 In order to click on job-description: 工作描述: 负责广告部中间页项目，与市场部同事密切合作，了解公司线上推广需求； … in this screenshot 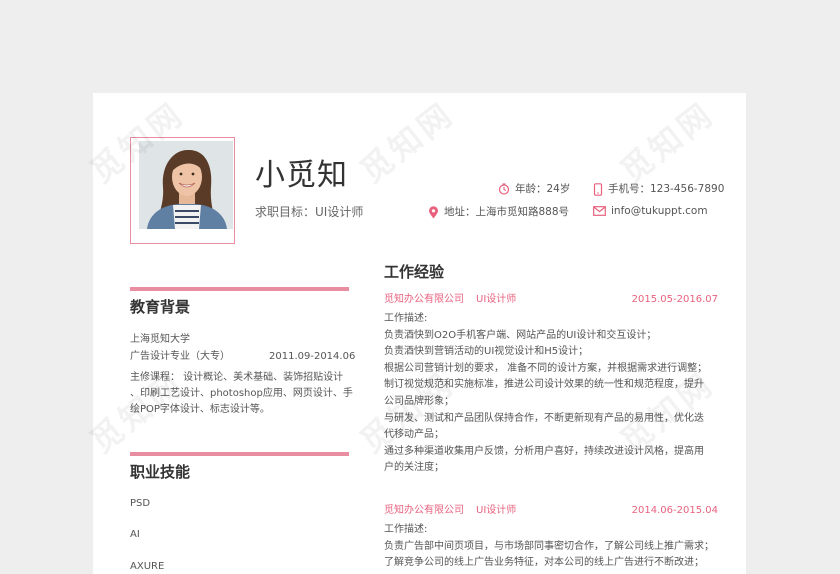, I will do `click(554, 547)`.